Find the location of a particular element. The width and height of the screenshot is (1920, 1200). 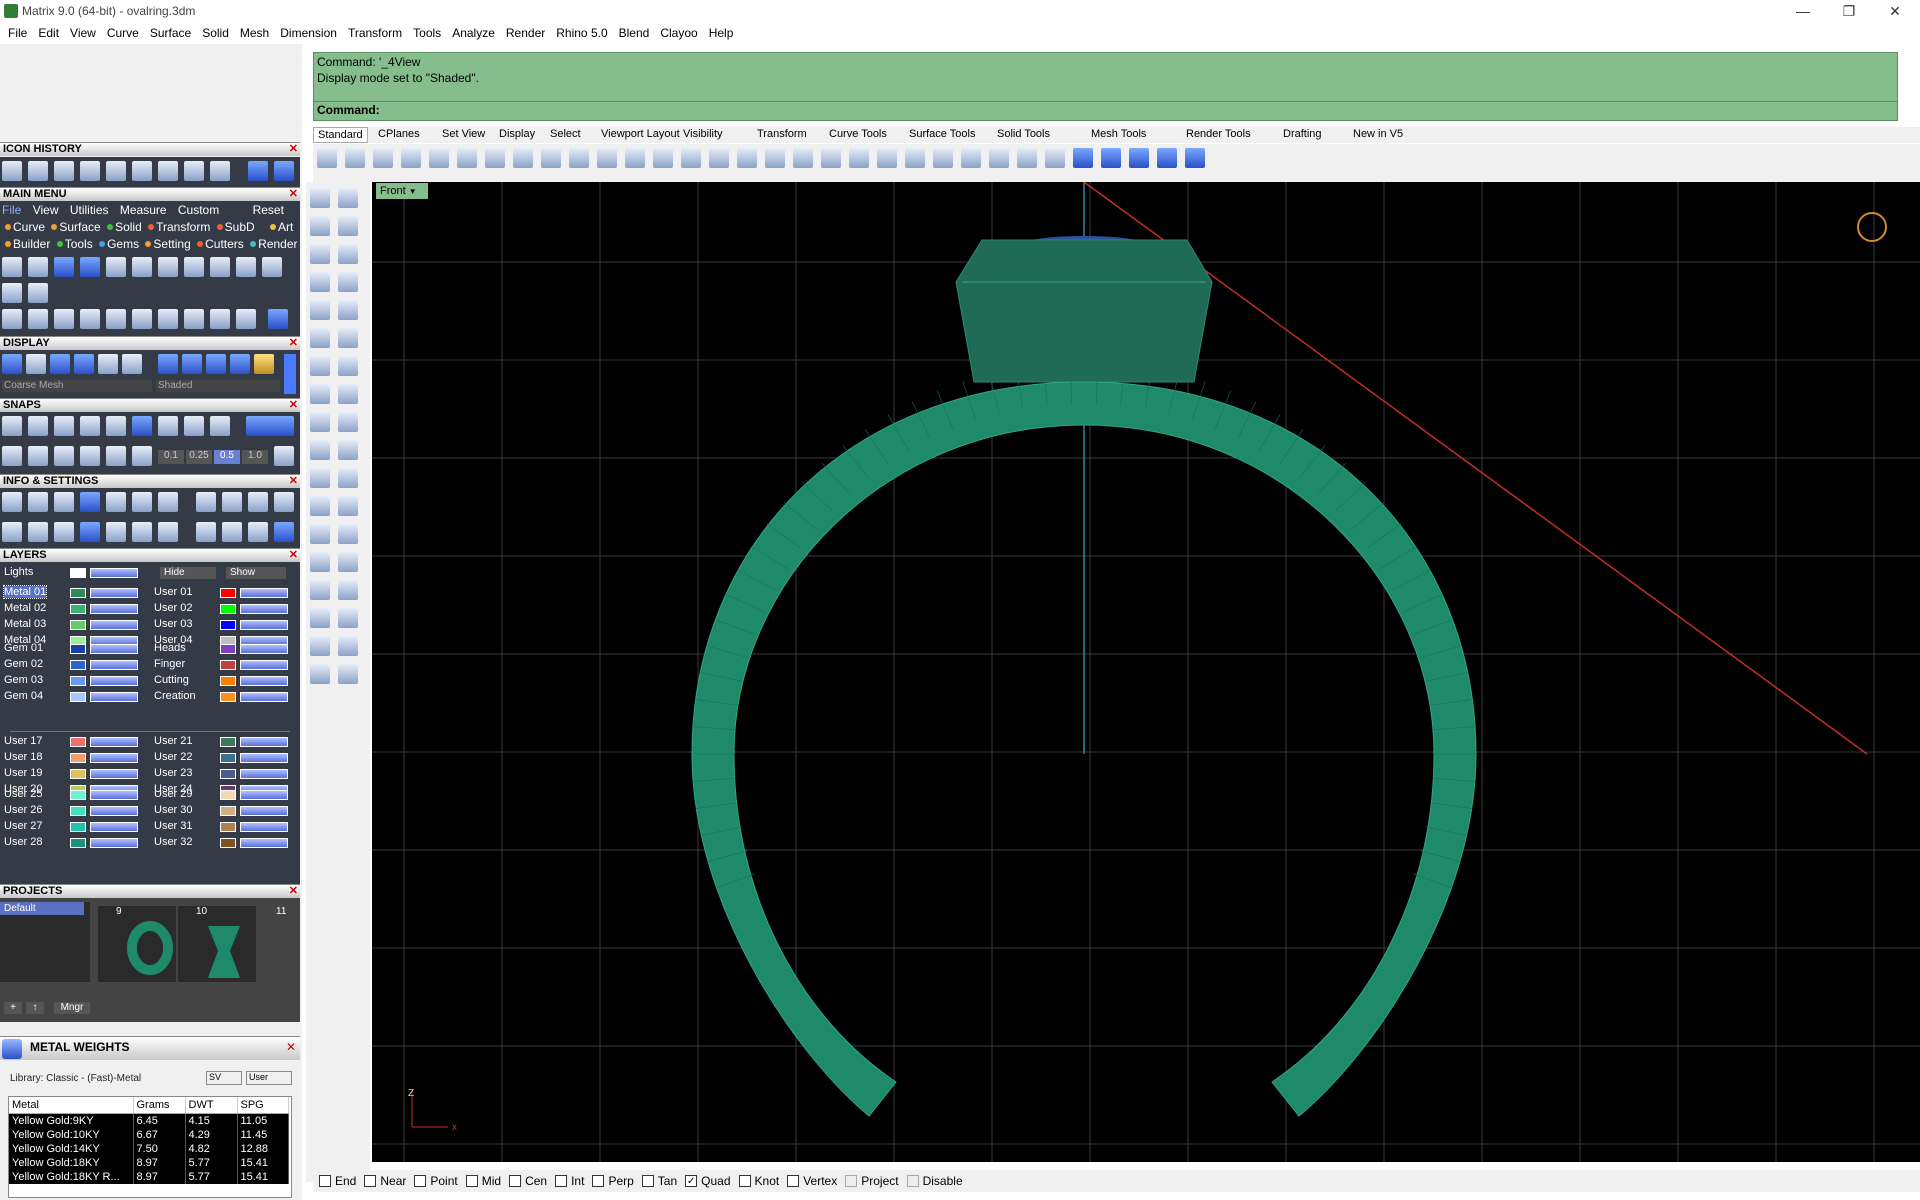

material-icon is located at coordinates (240, 364).